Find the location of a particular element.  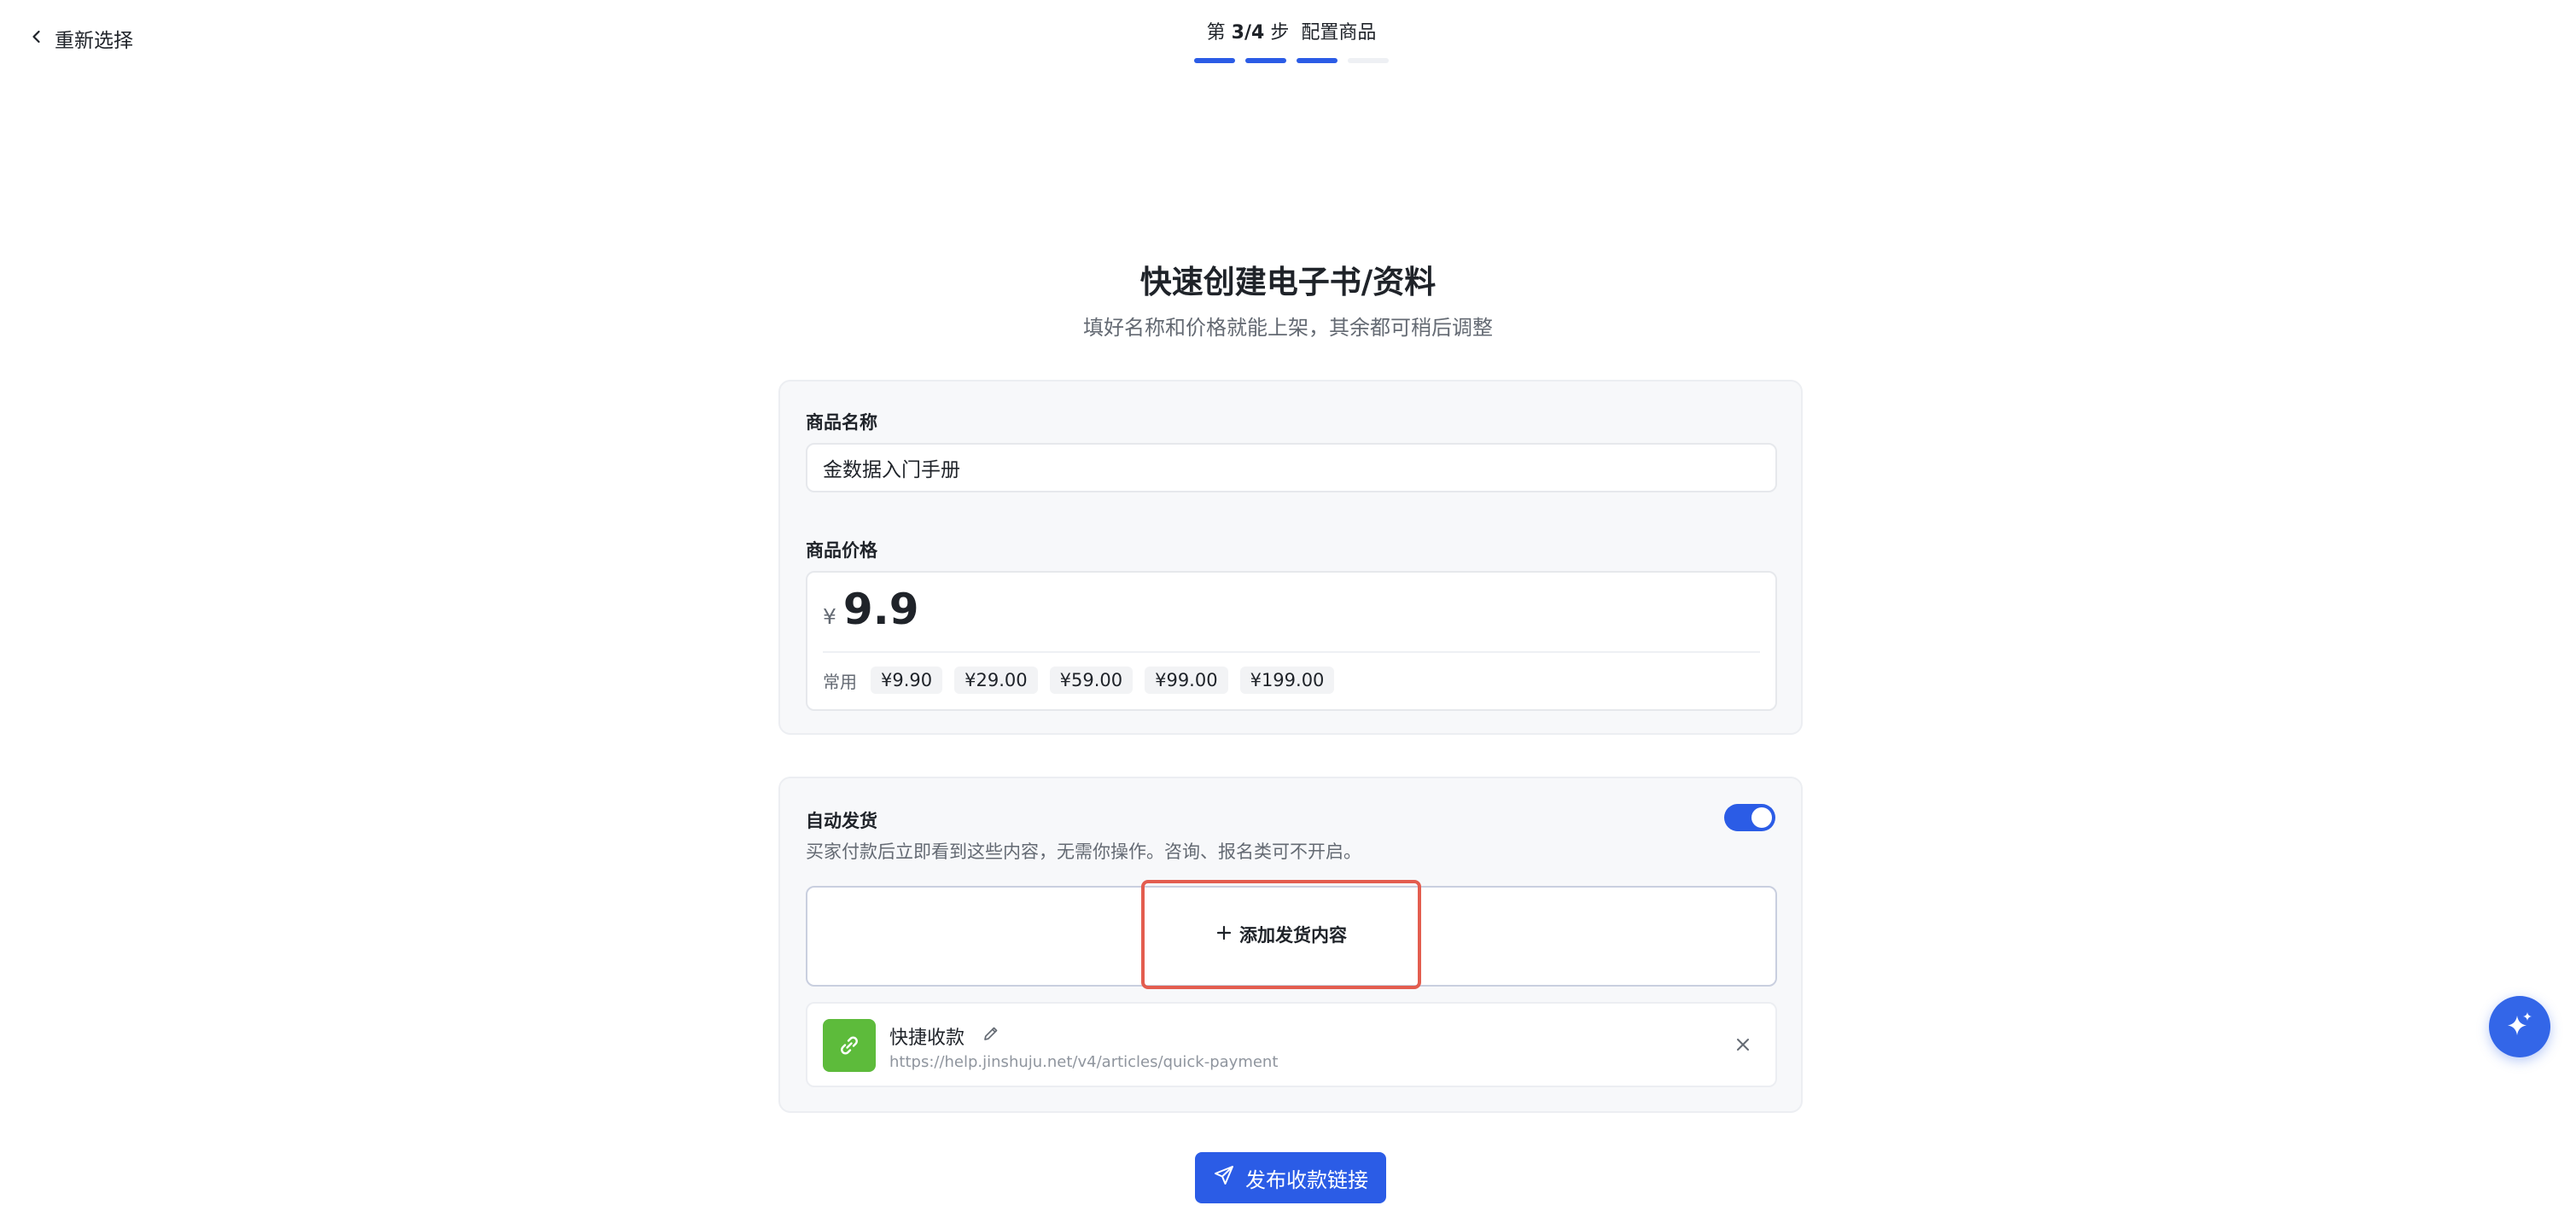

pencil-icon is located at coordinates (991, 1033).